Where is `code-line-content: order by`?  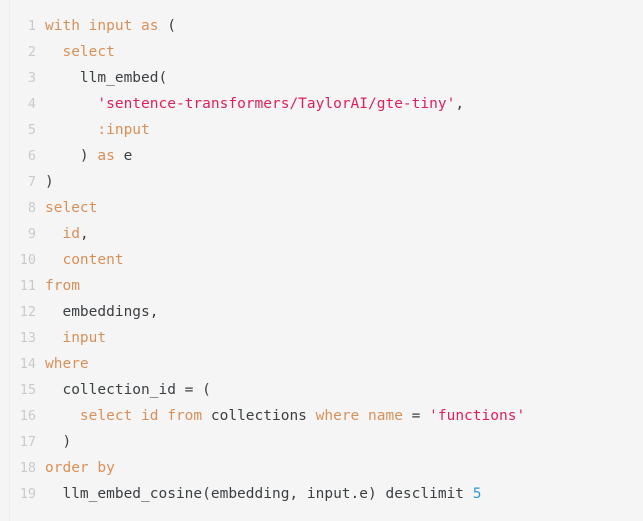
code-line-content: order by is located at coordinates (339, 468).